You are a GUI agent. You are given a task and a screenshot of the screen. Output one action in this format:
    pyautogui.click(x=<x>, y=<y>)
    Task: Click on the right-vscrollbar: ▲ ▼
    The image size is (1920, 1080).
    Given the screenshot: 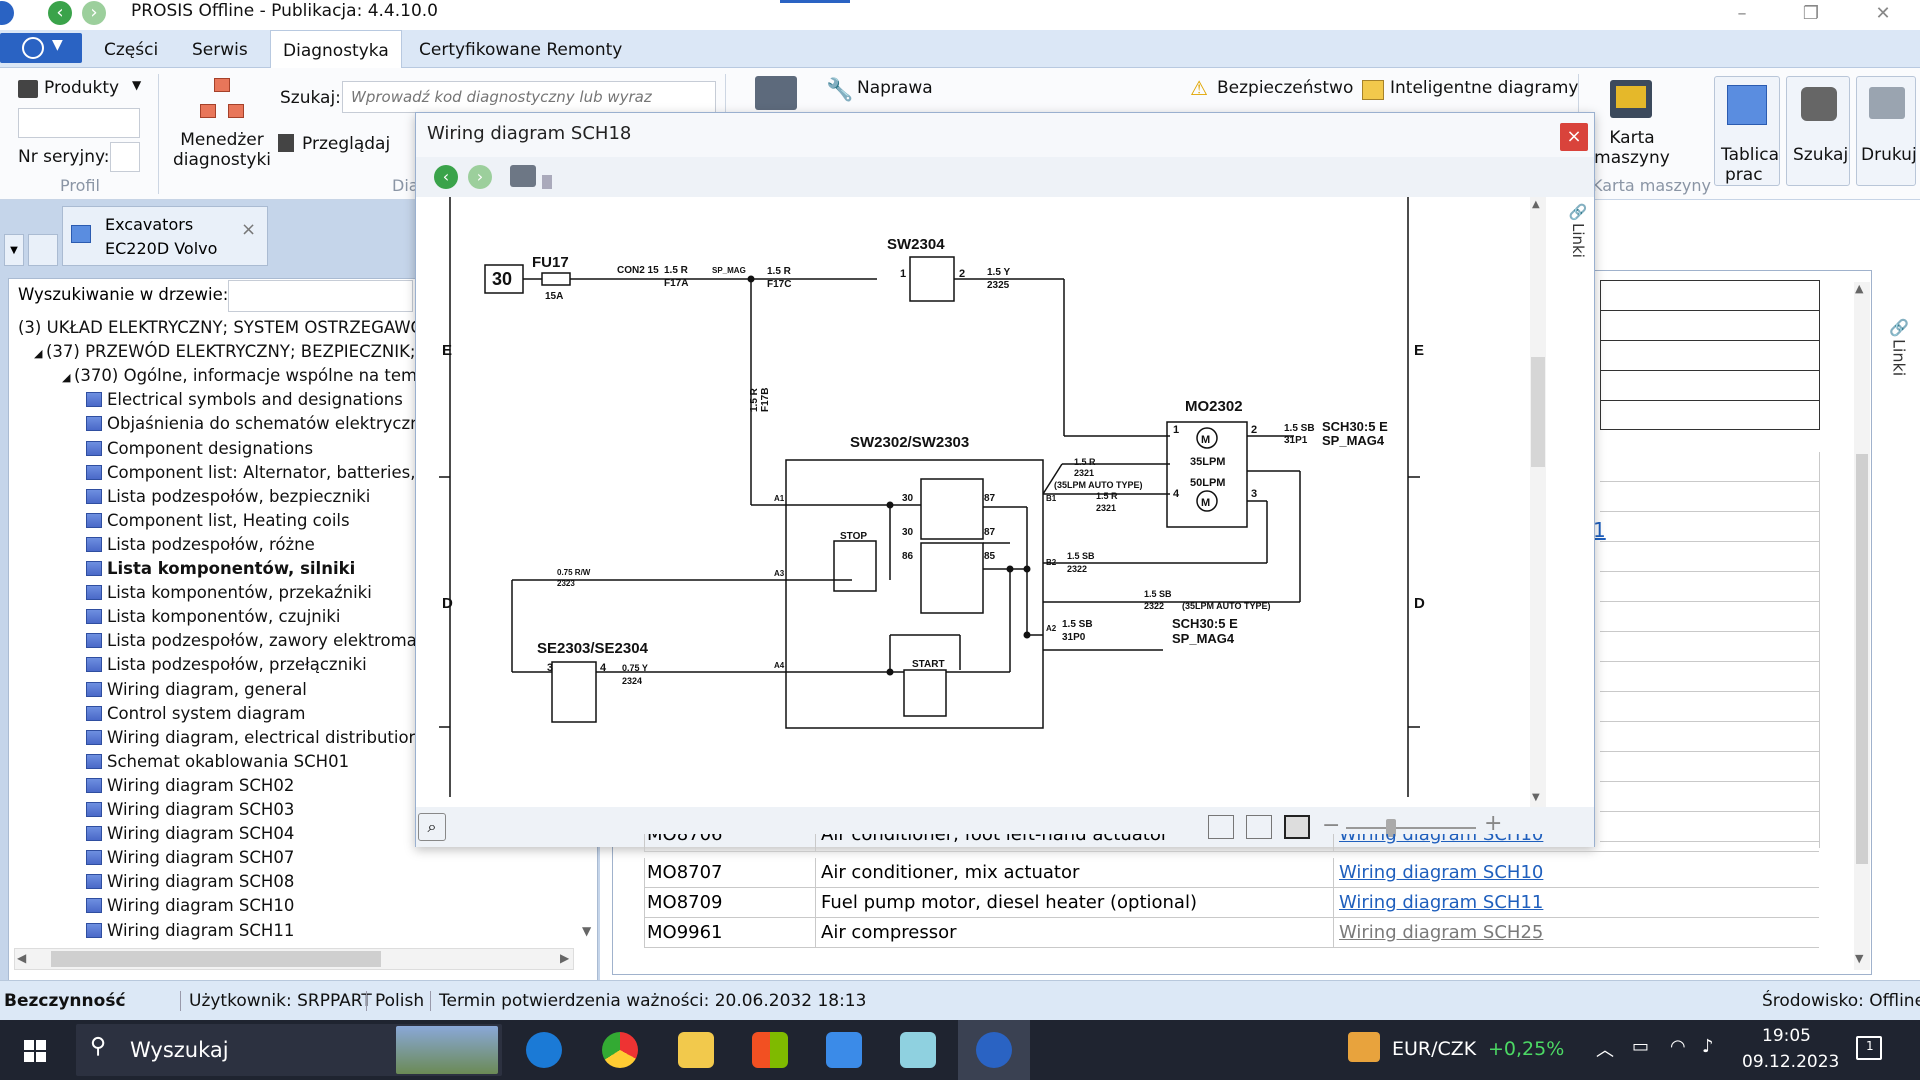 What is the action you would take?
    pyautogui.click(x=1862, y=626)
    